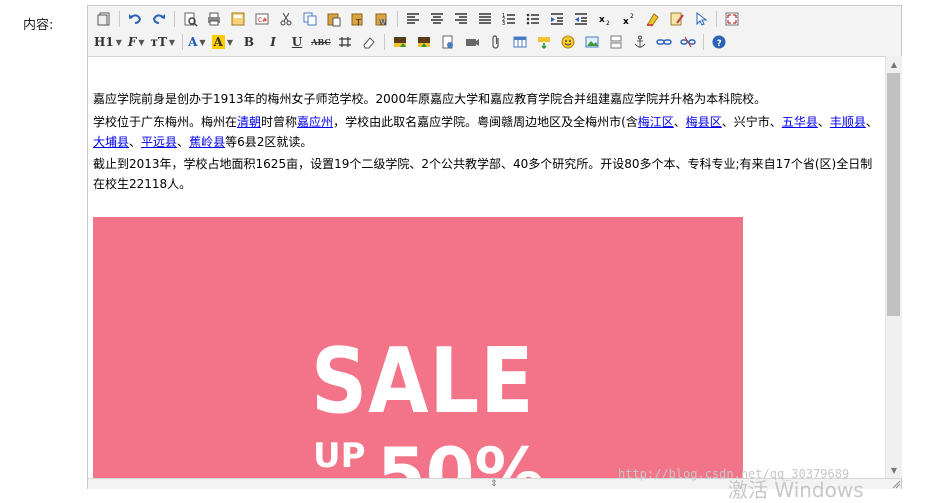  I want to click on svg-text: C#, so click(262, 20).